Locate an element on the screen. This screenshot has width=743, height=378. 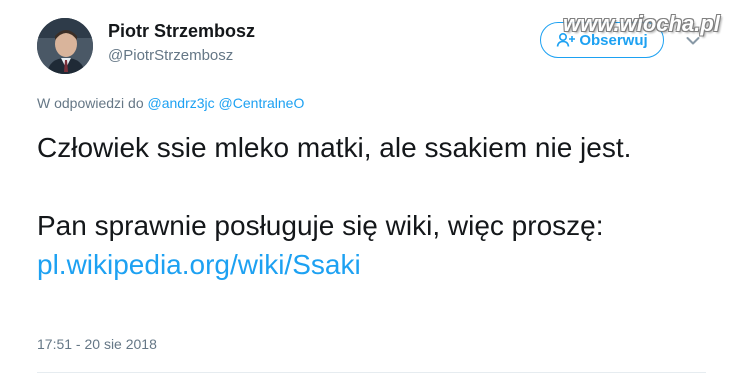
watermark: www.wiocha.pl is located at coordinates (641, 23).